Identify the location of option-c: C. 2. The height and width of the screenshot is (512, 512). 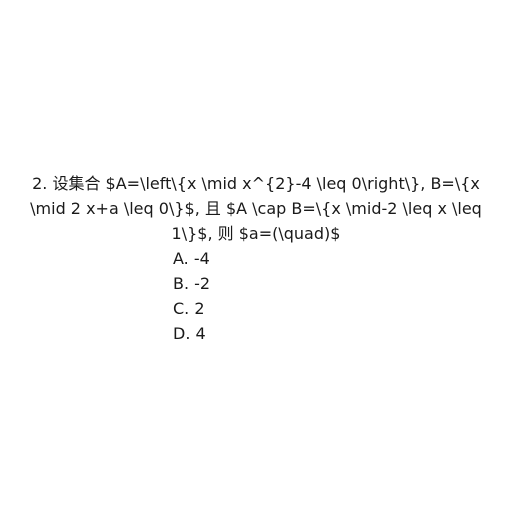
(189, 308).